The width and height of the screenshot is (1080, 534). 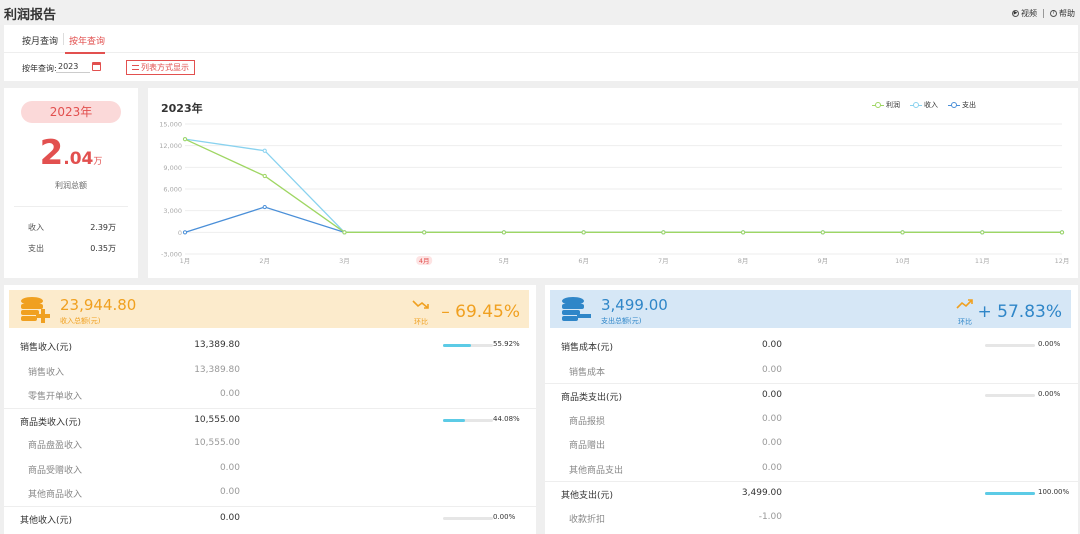 What do you see at coordinates (954, 105) in the screenshot?
I see `legend-marker-expense` at bounding box center [954, 105].